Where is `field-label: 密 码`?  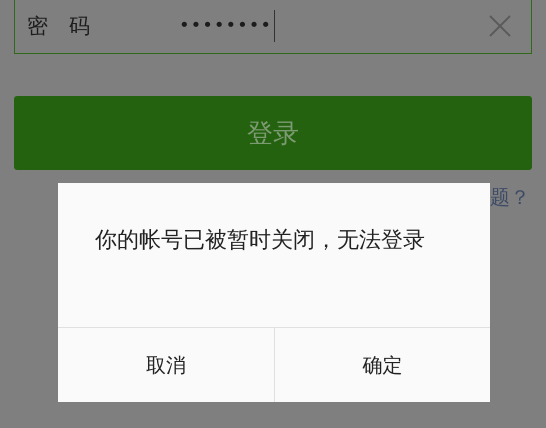 field-label: 密 码 is located at coordinates (59, 26).